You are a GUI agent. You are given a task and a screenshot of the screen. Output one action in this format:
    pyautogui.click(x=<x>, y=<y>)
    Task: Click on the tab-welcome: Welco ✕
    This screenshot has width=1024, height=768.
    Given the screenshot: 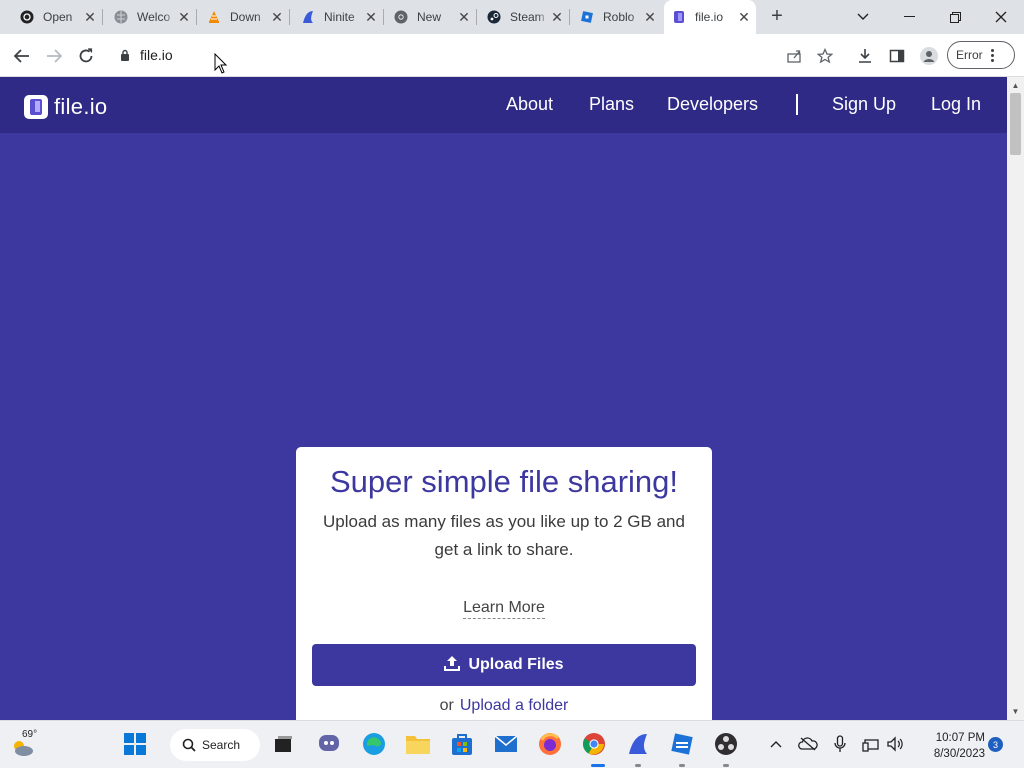 What is the action you would take?
    pyautogui.click(x=151, y=17)
    